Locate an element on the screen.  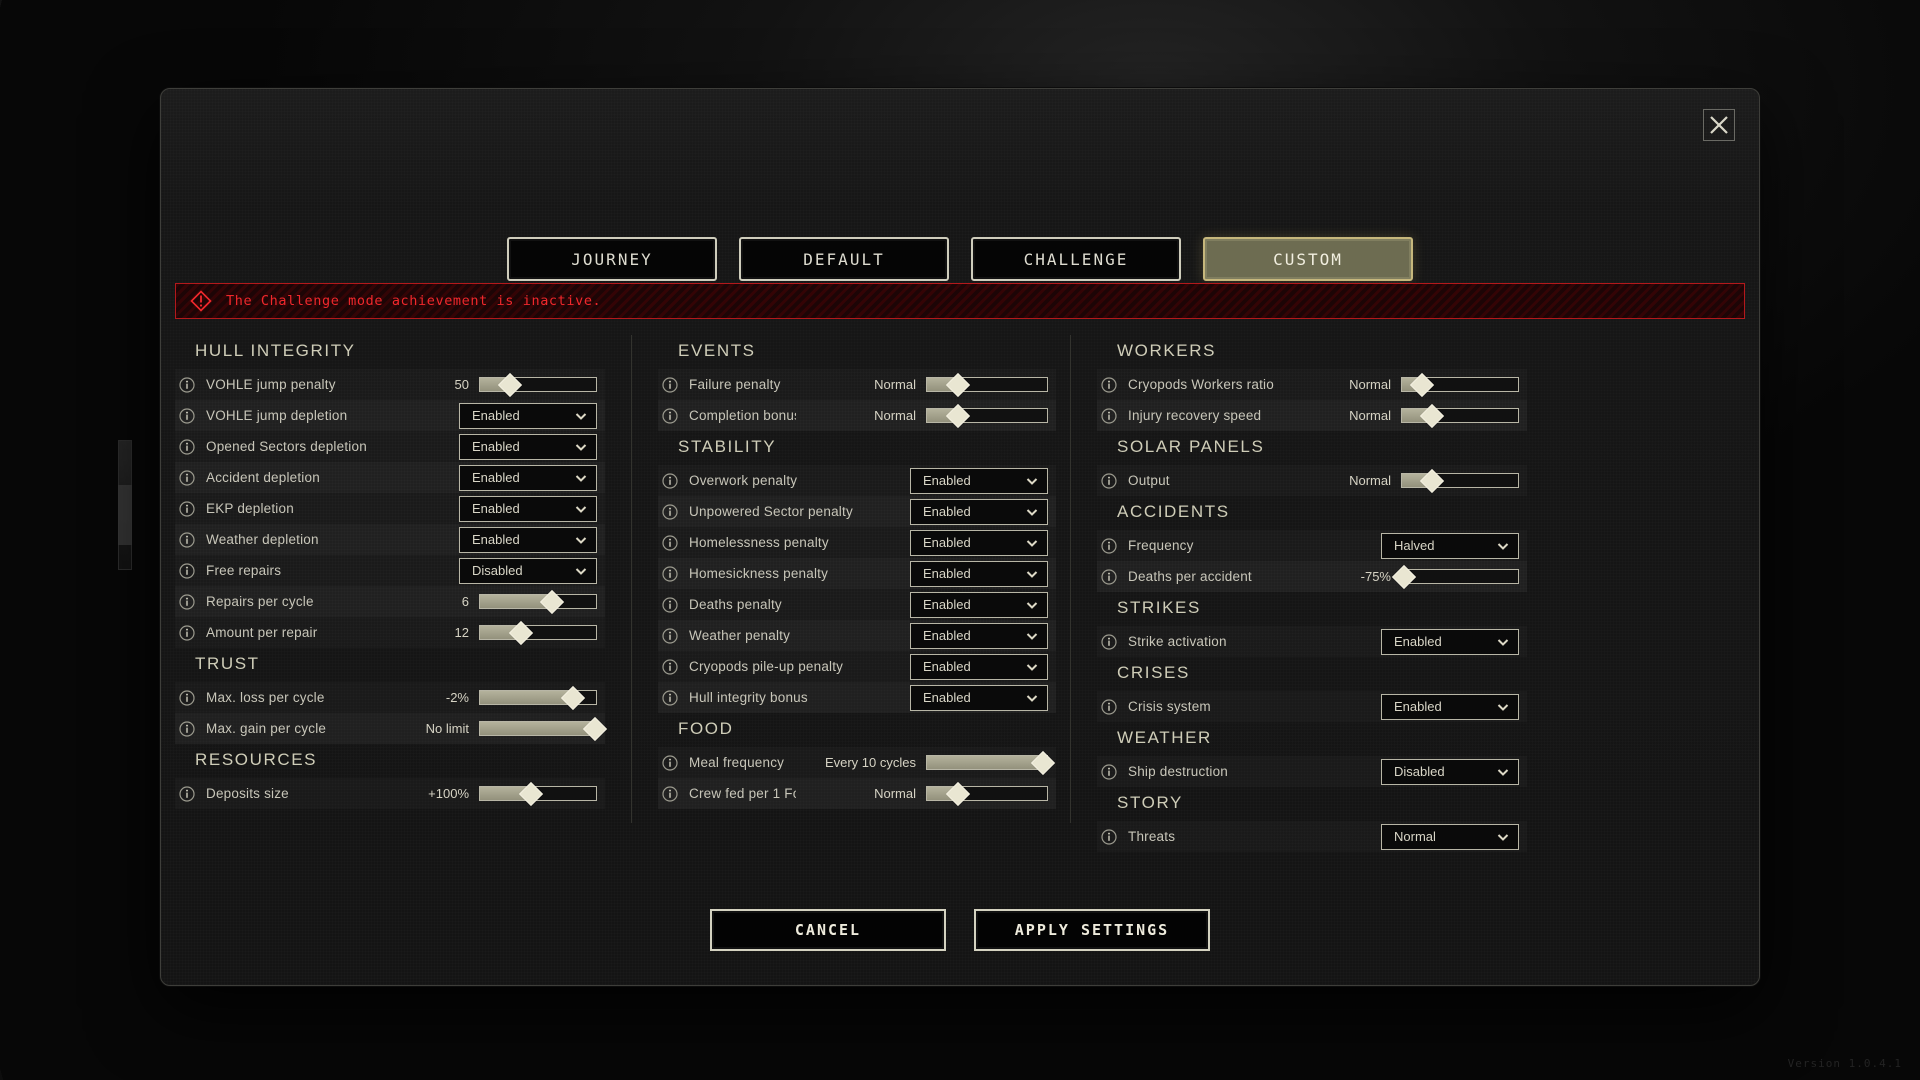
tab-custom: CUSTOM is located at coordinates (1308, 259).